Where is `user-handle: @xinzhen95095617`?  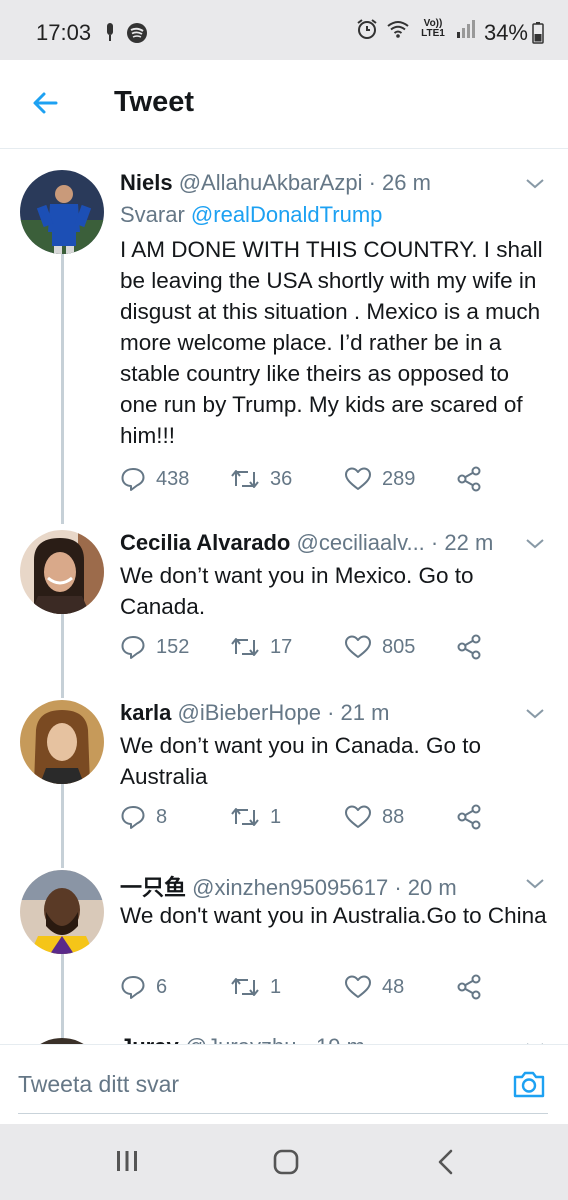 user-handle: @xinzhen95095617 is located at coordinates (290, 887).